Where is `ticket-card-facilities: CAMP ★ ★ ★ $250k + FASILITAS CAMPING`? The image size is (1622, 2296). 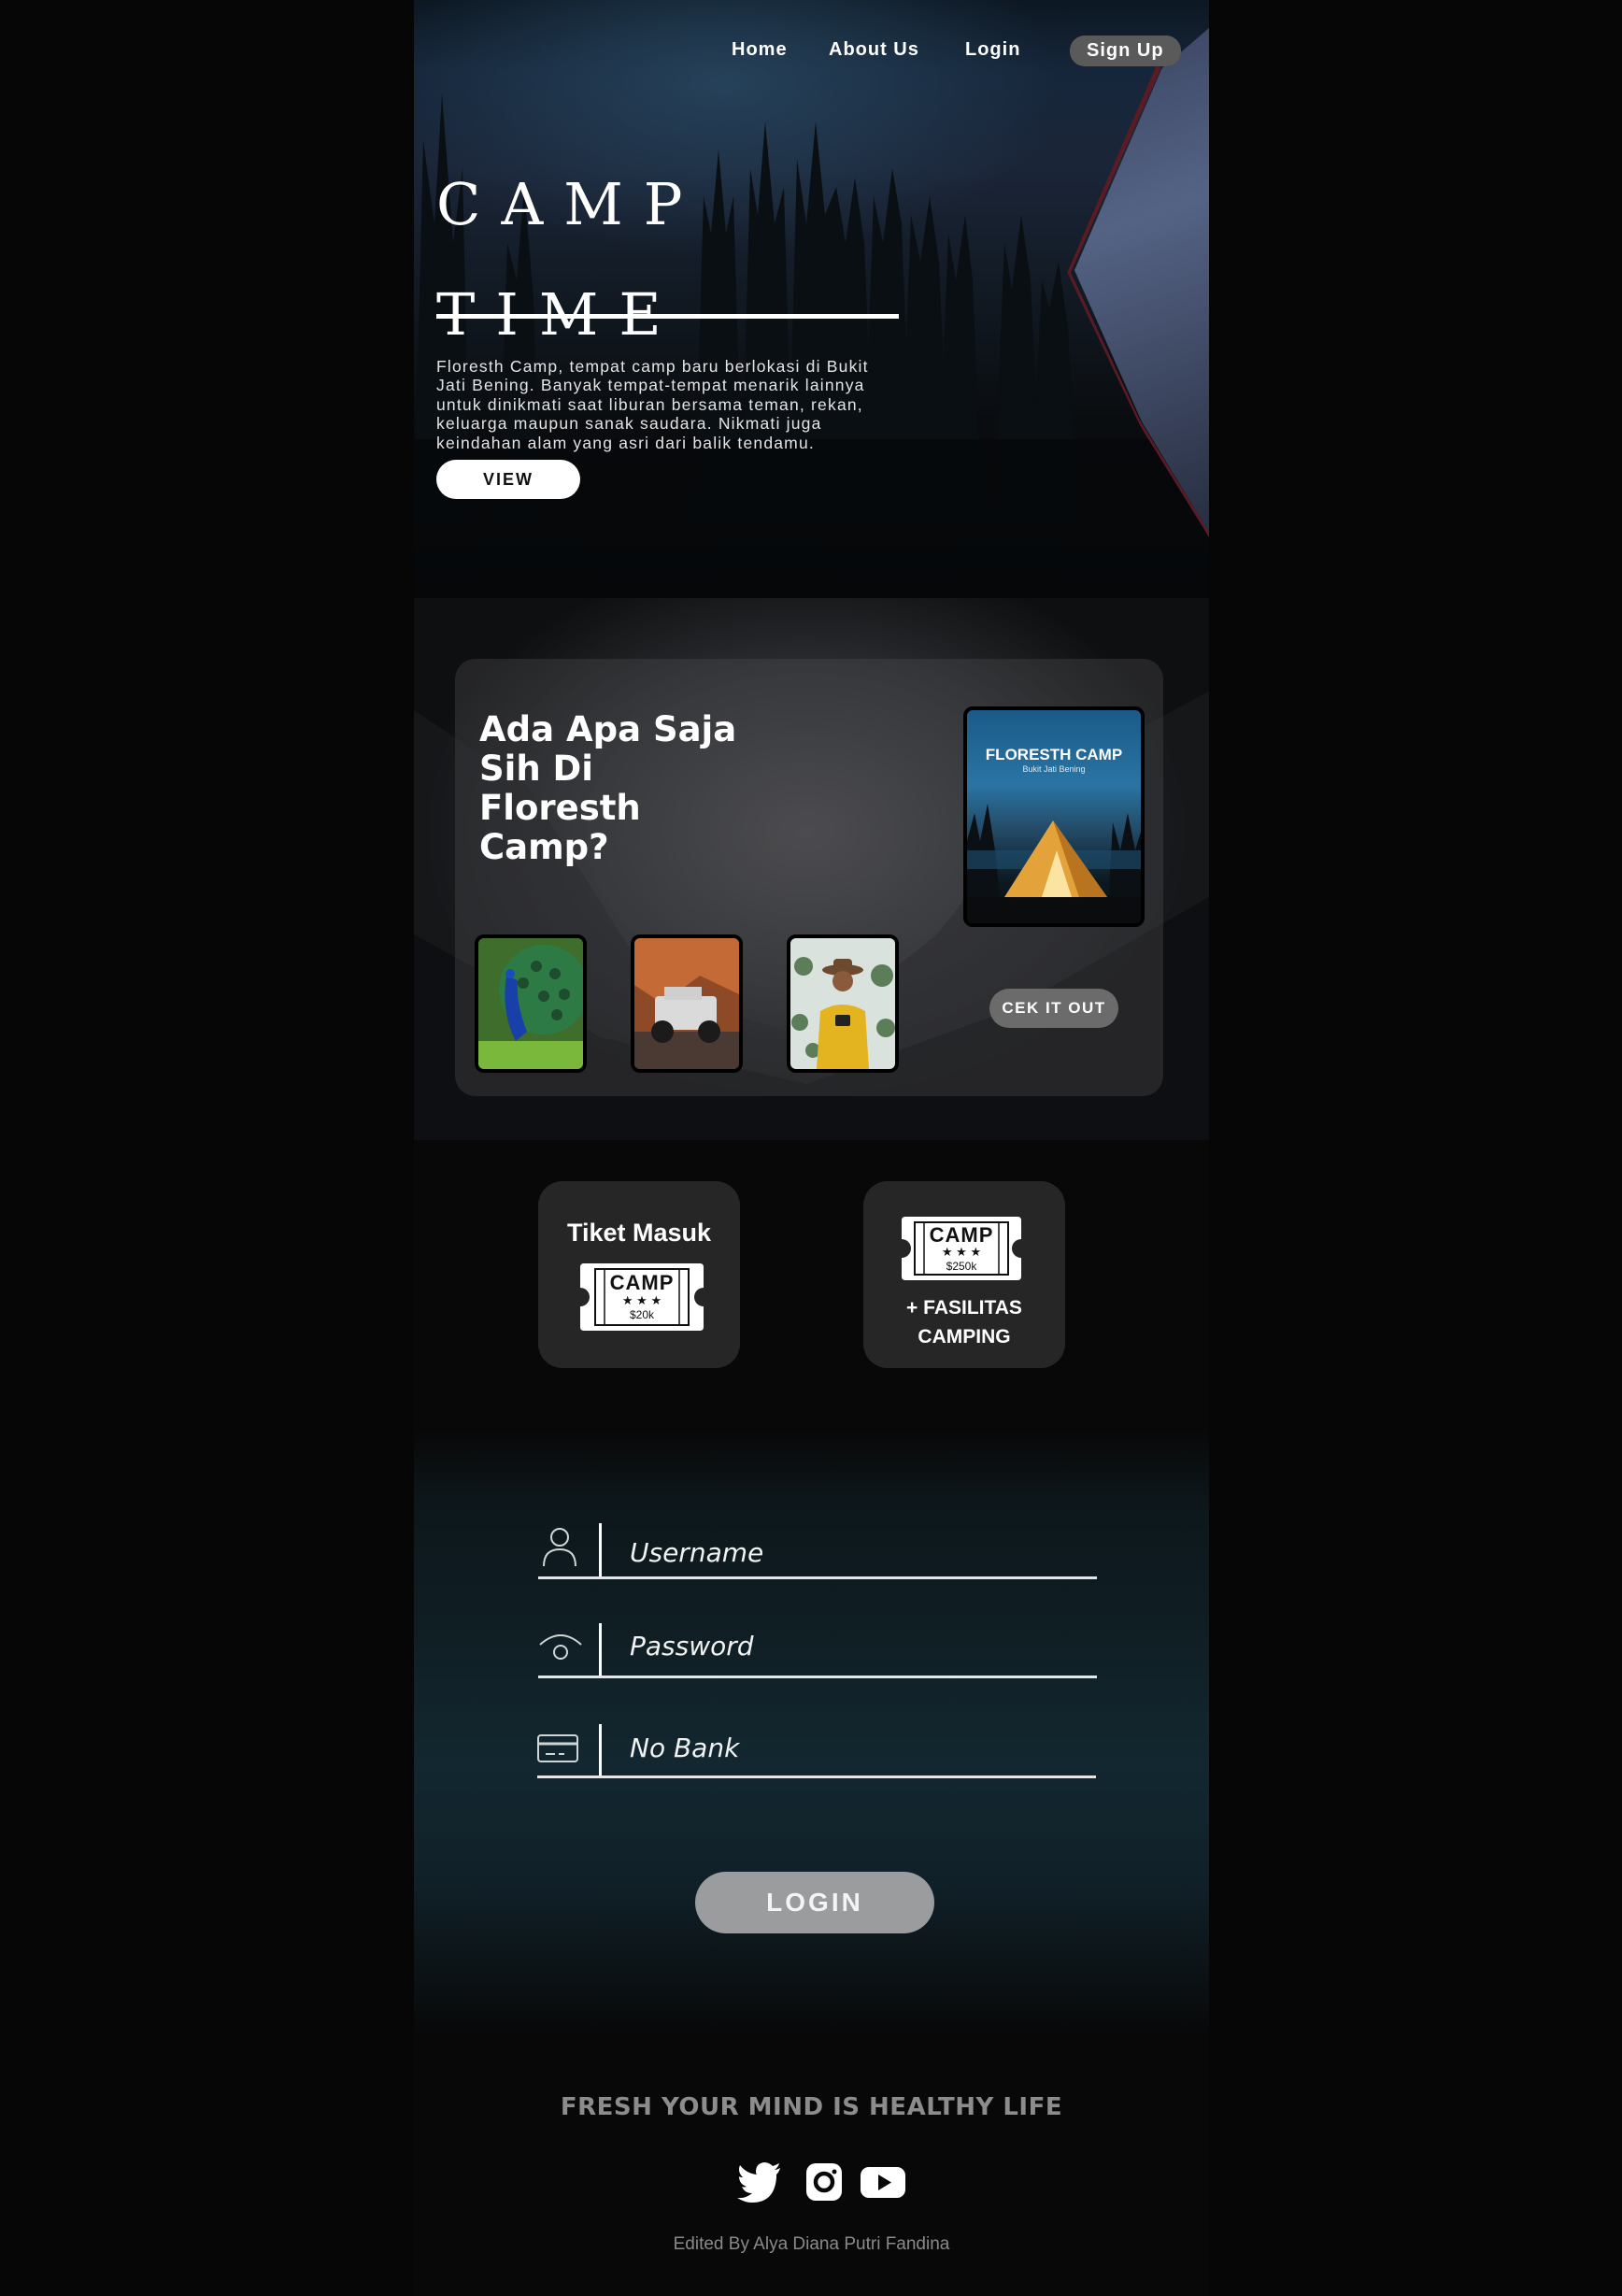
ticket-card-facilities: CAMP ★ ★ ★ $250k + FASILITAS CAMPING is located at coordinates (964, 1274).